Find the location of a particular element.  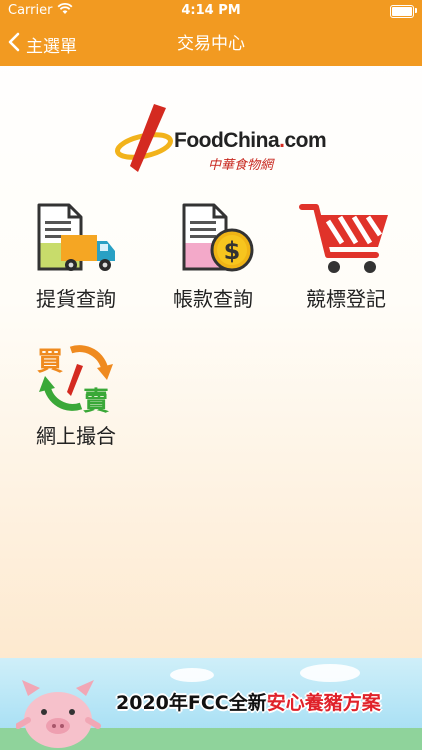

menu-item-label: 帳款查詢 is located at coordinates (213, 299).